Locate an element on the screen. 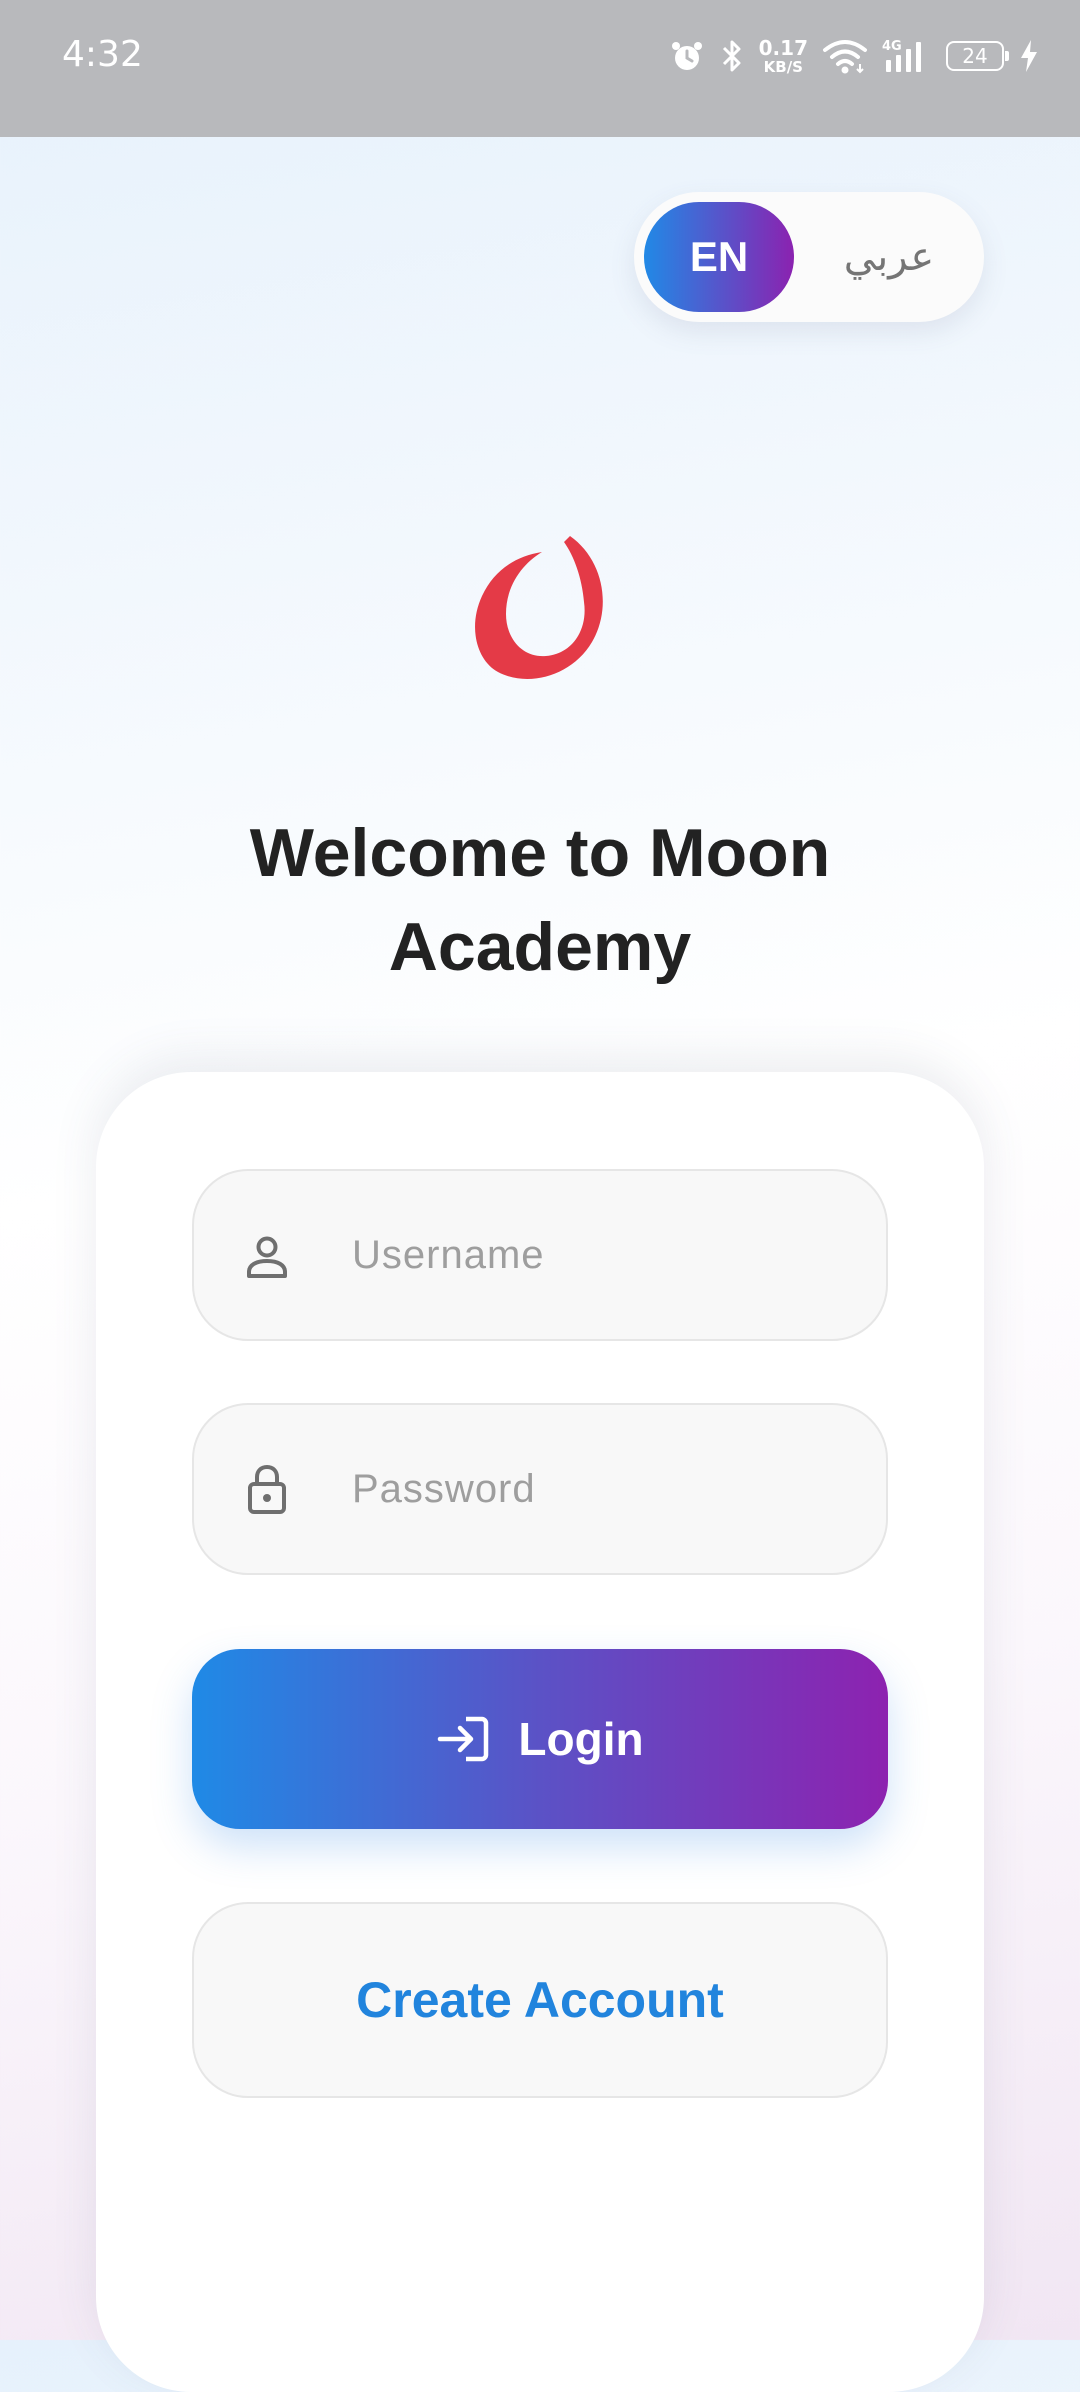  network-speed: 0.17 KB/S is located at coordinates (783, 56).